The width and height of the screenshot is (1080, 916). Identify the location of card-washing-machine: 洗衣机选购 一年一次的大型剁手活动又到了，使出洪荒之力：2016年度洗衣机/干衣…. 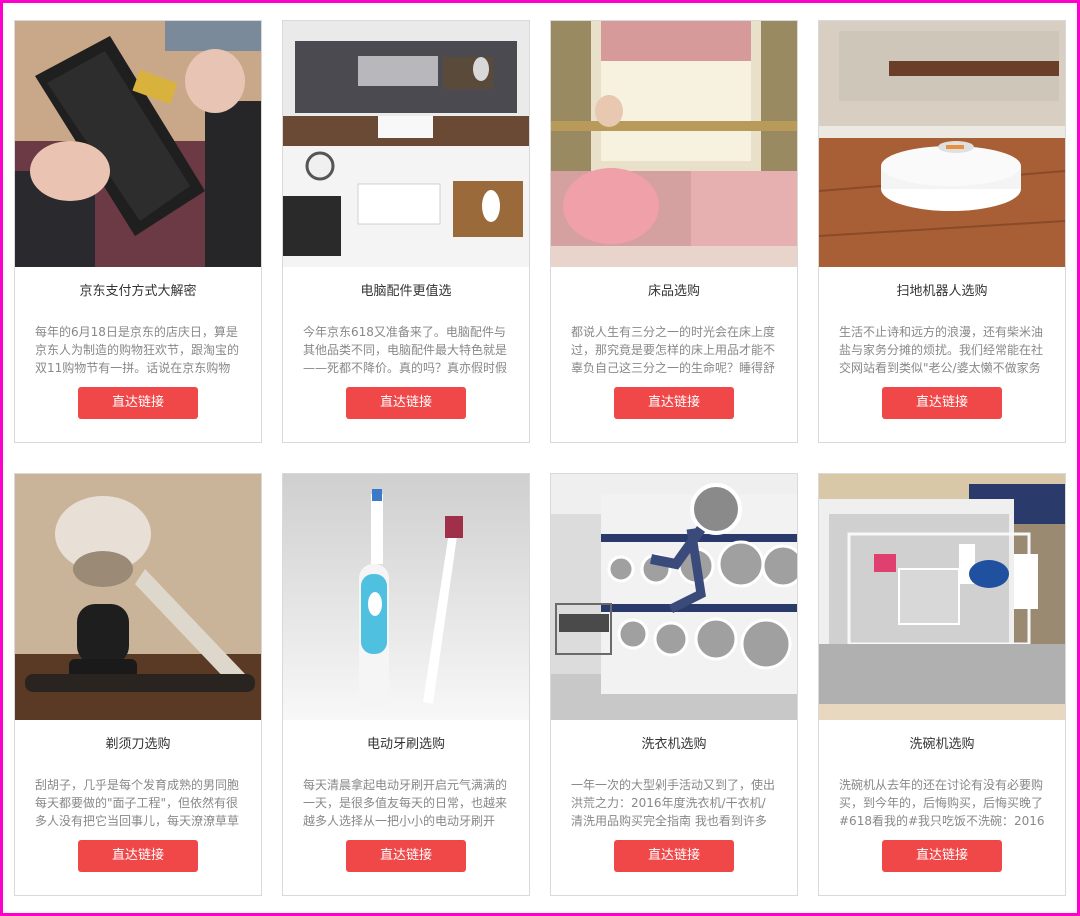
(674, 684).